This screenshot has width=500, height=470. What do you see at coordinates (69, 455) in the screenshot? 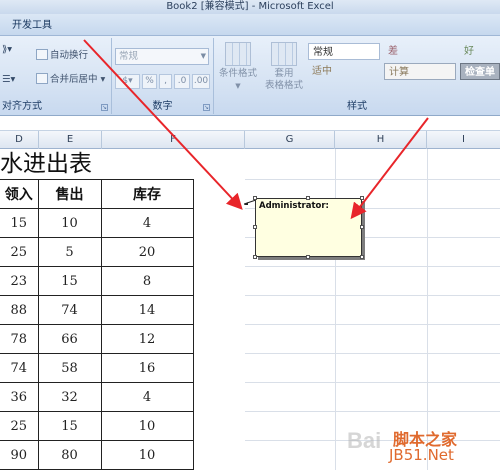
I see `table-cell: 80` at bounding box center [69, 455].